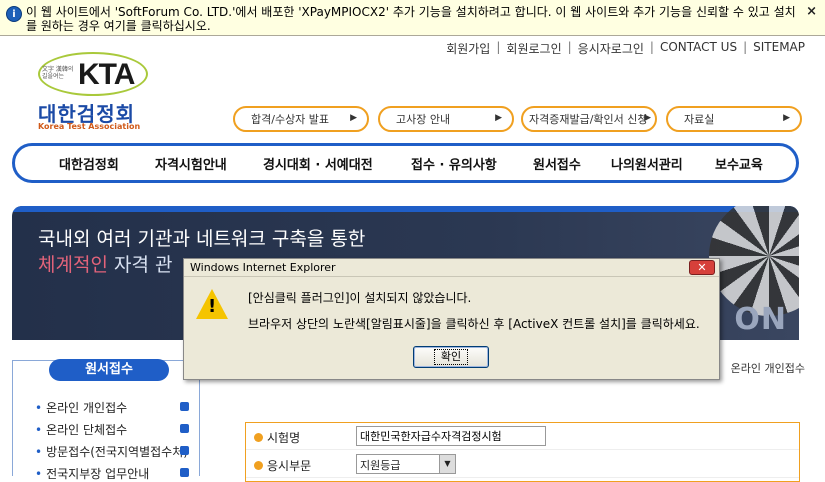 This screenshot has height=482, width=825. I want to click on exam-label-text: 시험명, so click(284, 438).